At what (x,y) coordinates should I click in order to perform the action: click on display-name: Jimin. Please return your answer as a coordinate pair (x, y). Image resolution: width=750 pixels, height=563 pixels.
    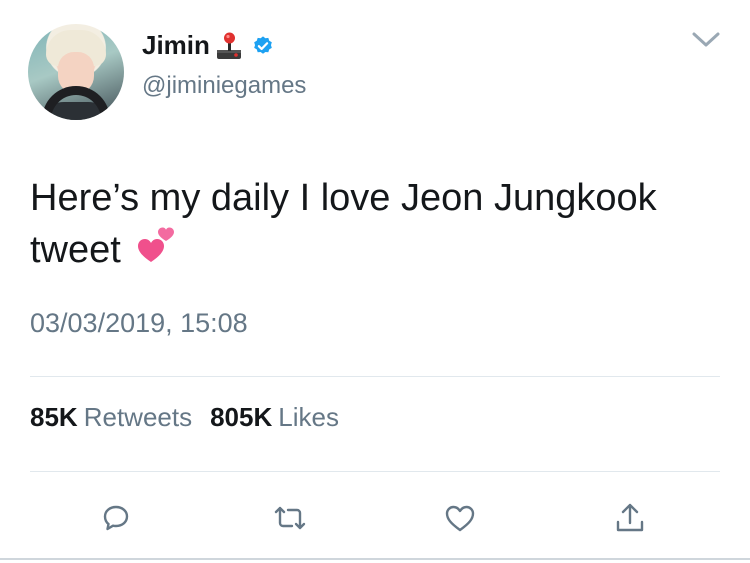
    Looking at the image, I should click on (176, 45).